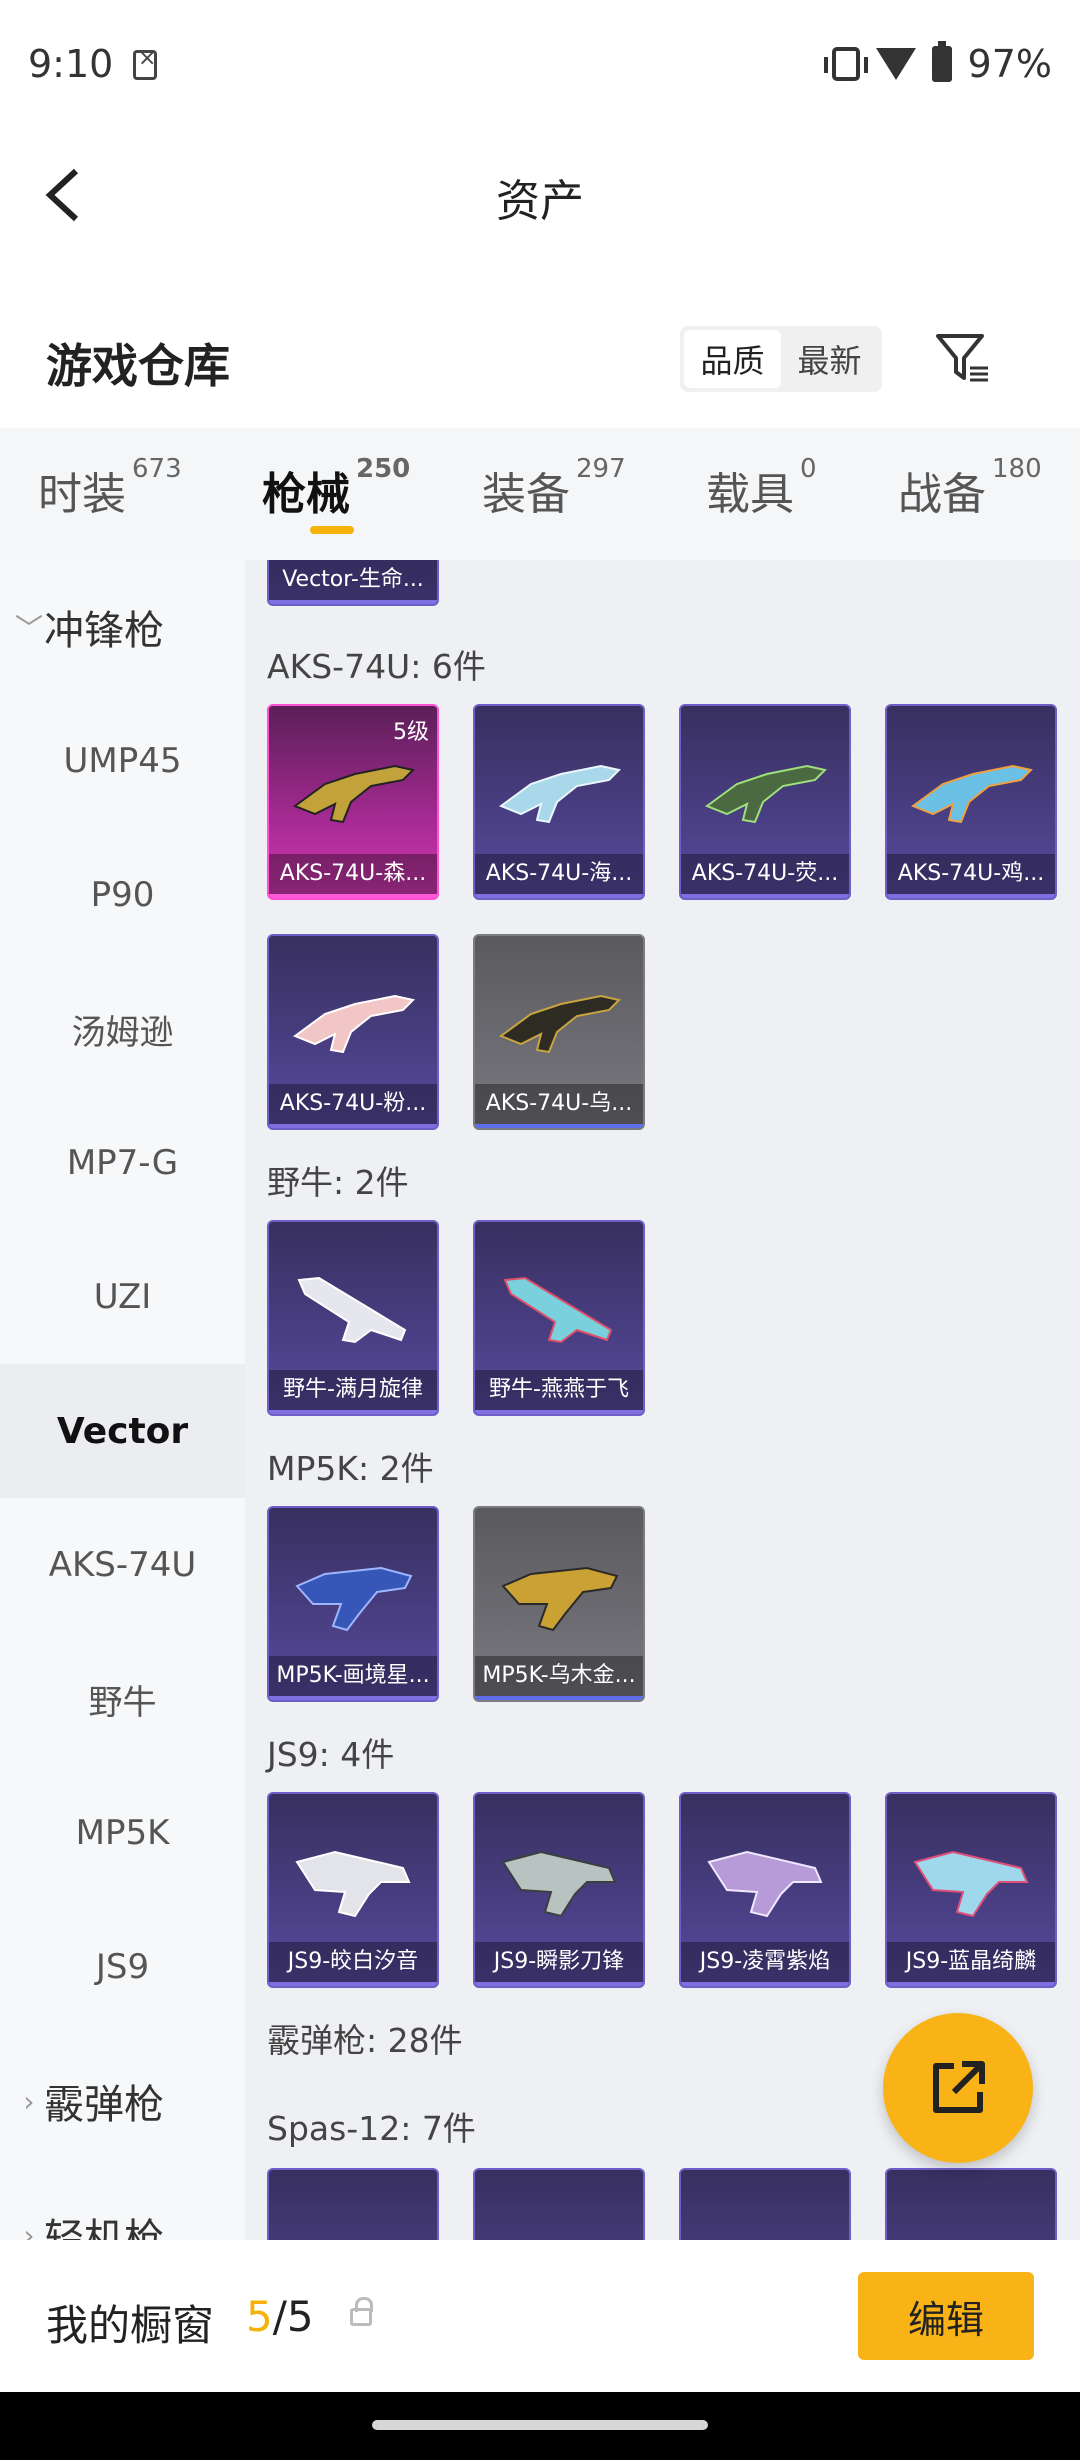  I want to click on status-right: 97%, so click(937, 63).